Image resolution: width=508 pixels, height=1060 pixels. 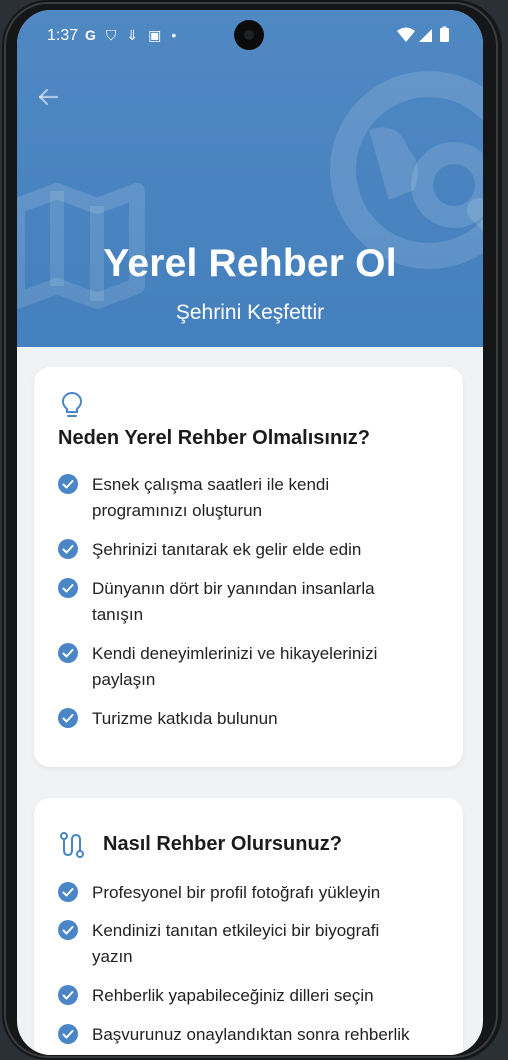 I want to click on battery-icon, so click(x=444, y=35).